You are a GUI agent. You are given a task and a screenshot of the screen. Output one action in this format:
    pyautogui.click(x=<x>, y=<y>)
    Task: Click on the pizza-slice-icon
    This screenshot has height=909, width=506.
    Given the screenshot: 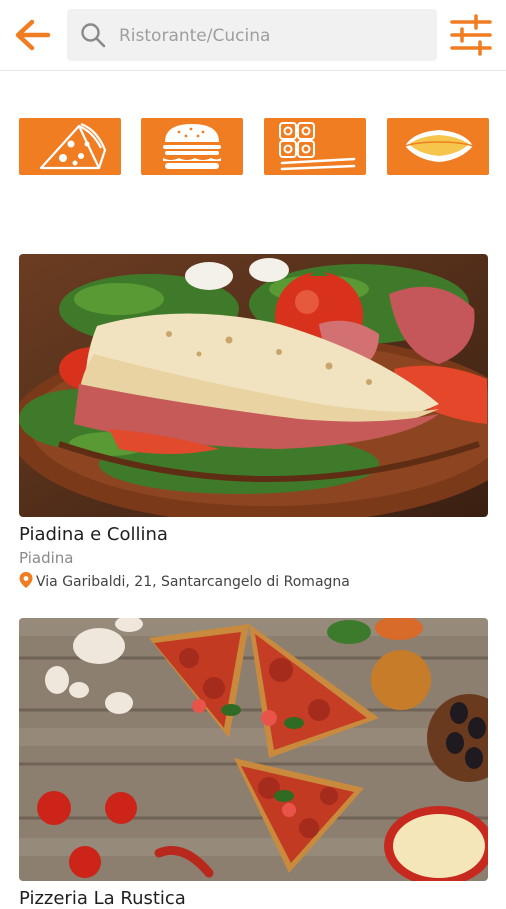 What is the action you would take?
    pyautogui.click(x=73, y=146)
    